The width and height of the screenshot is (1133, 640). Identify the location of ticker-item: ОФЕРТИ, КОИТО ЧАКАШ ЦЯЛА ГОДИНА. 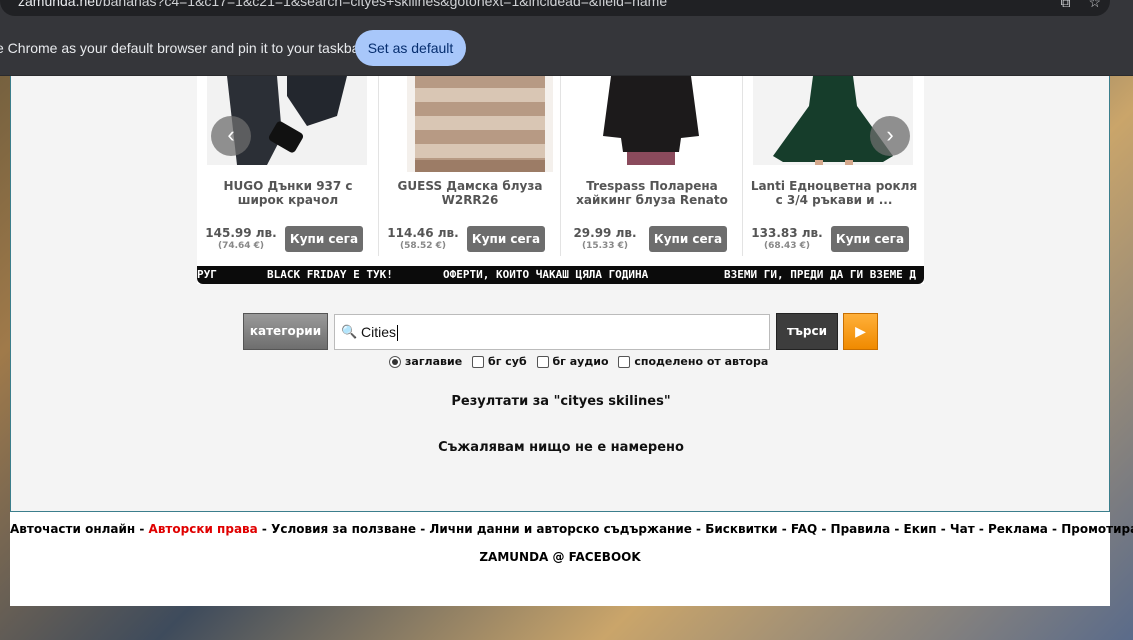
(546, 274).